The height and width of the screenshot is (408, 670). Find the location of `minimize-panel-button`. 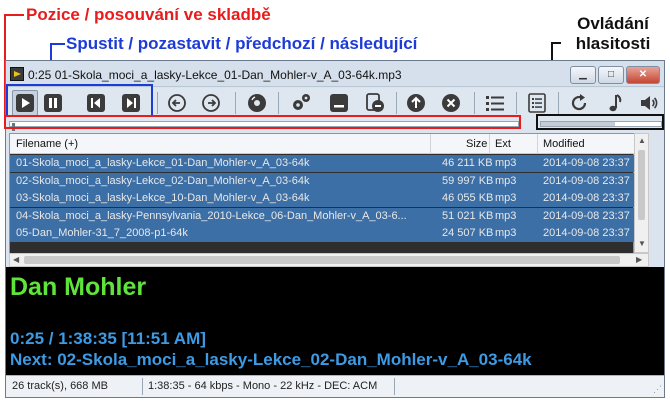

minimize-panel-button is located at coordinates (339, 103).